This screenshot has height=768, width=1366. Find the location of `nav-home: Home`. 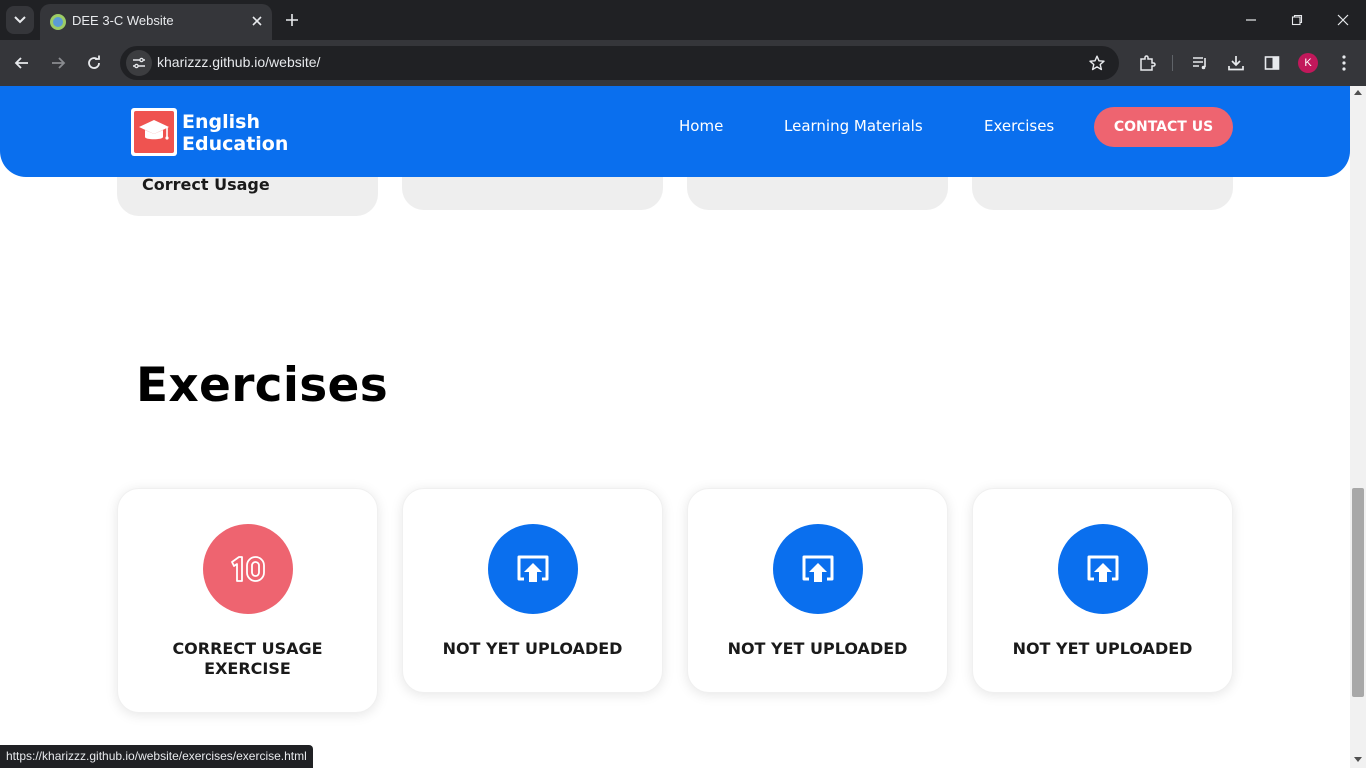

nav-home: Home is located at coordinates (701, 126).